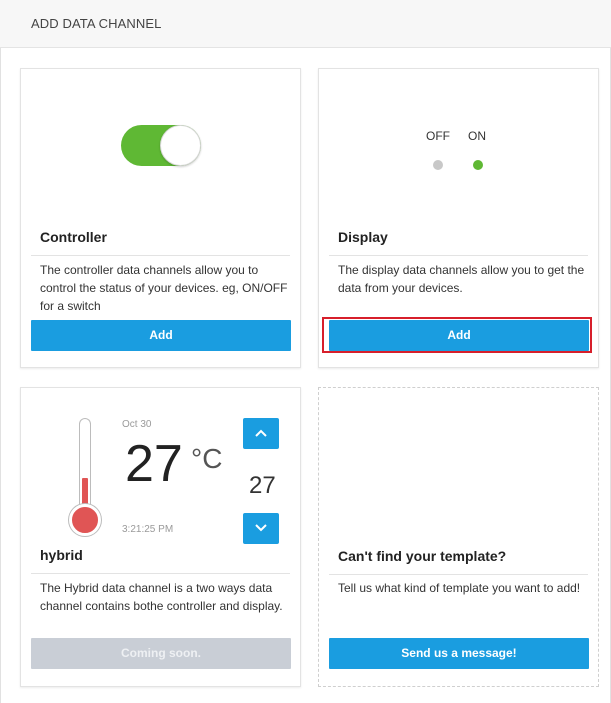  What do you see at coordinates (478, 165) in the screenshot?
I see `on-indicator-icon` at bounding box center [478, 165].